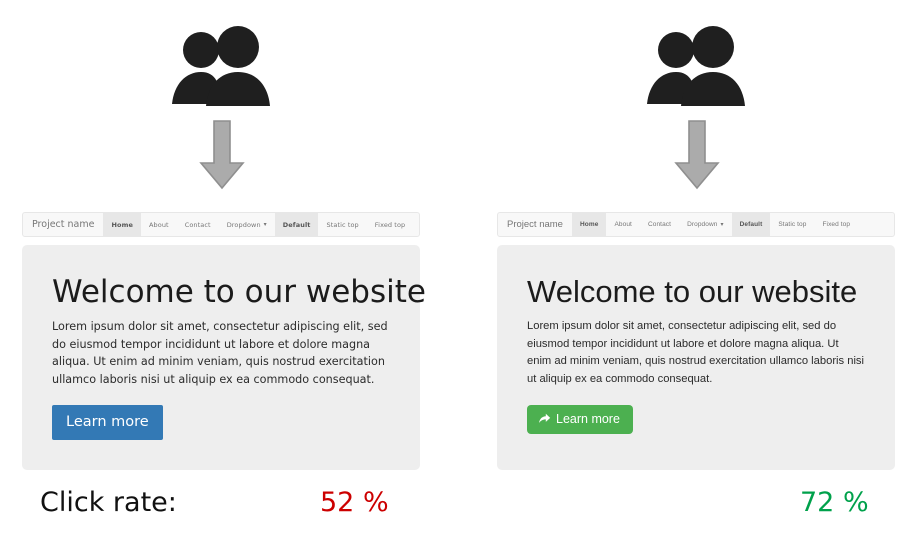  I want to click on metrics-row: Click rate: 52 % 72 %, so click(459, 510).